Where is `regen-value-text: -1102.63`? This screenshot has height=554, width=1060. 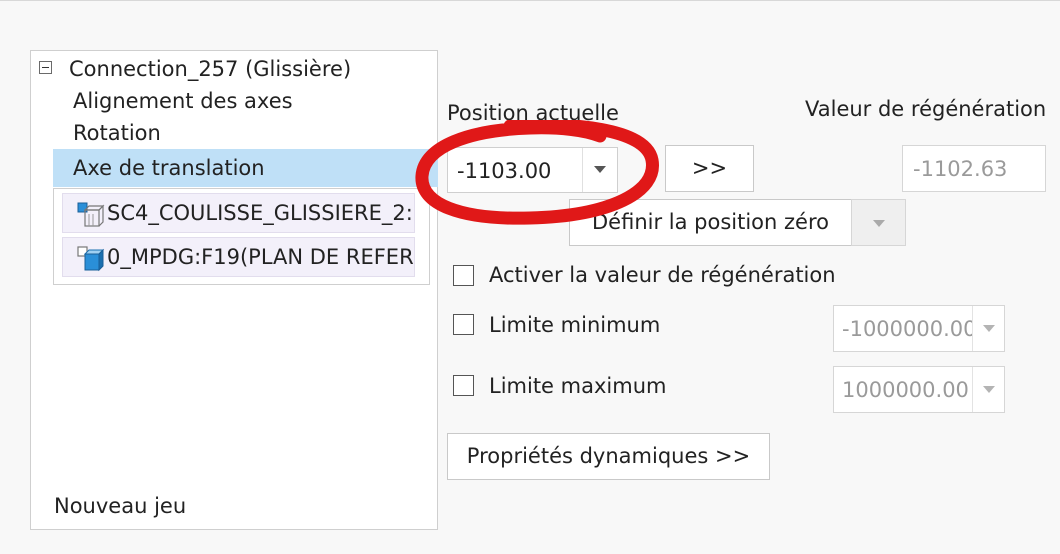 regen-value-text: -1102.63 is located at coordinates (960, 169).